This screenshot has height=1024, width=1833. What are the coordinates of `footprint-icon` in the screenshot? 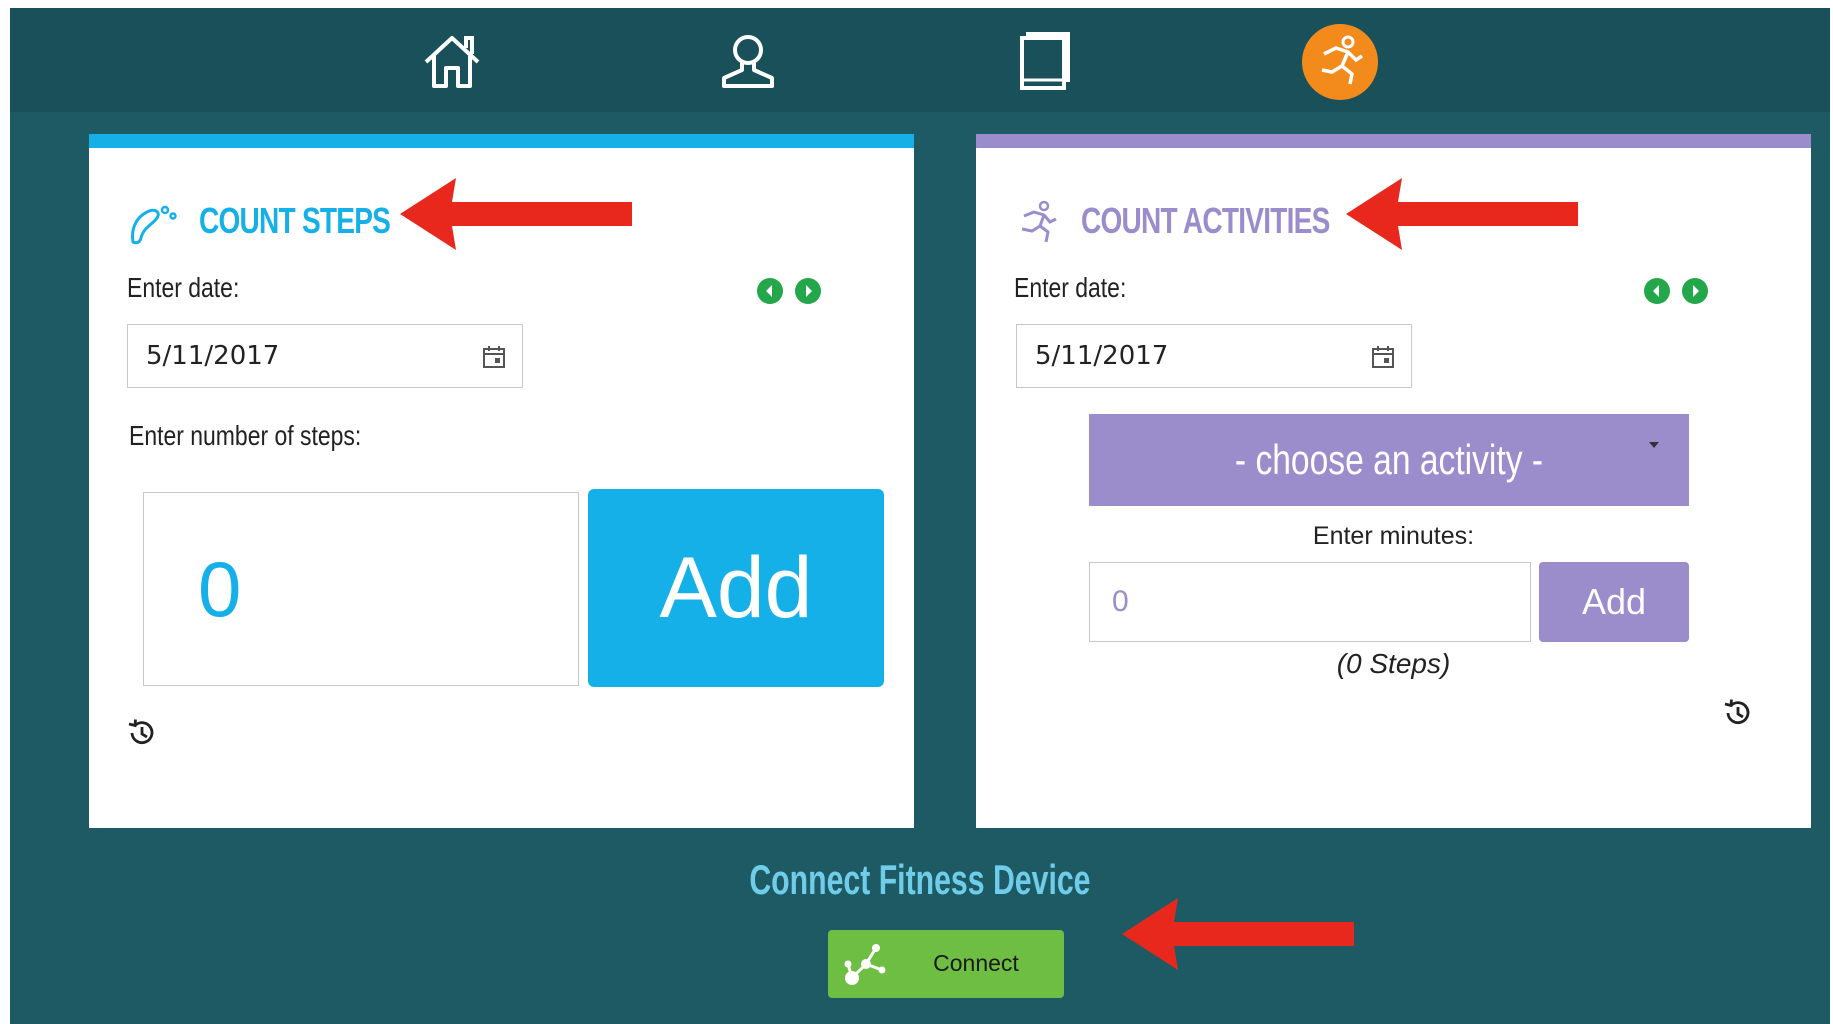 It's located at (154, 225).